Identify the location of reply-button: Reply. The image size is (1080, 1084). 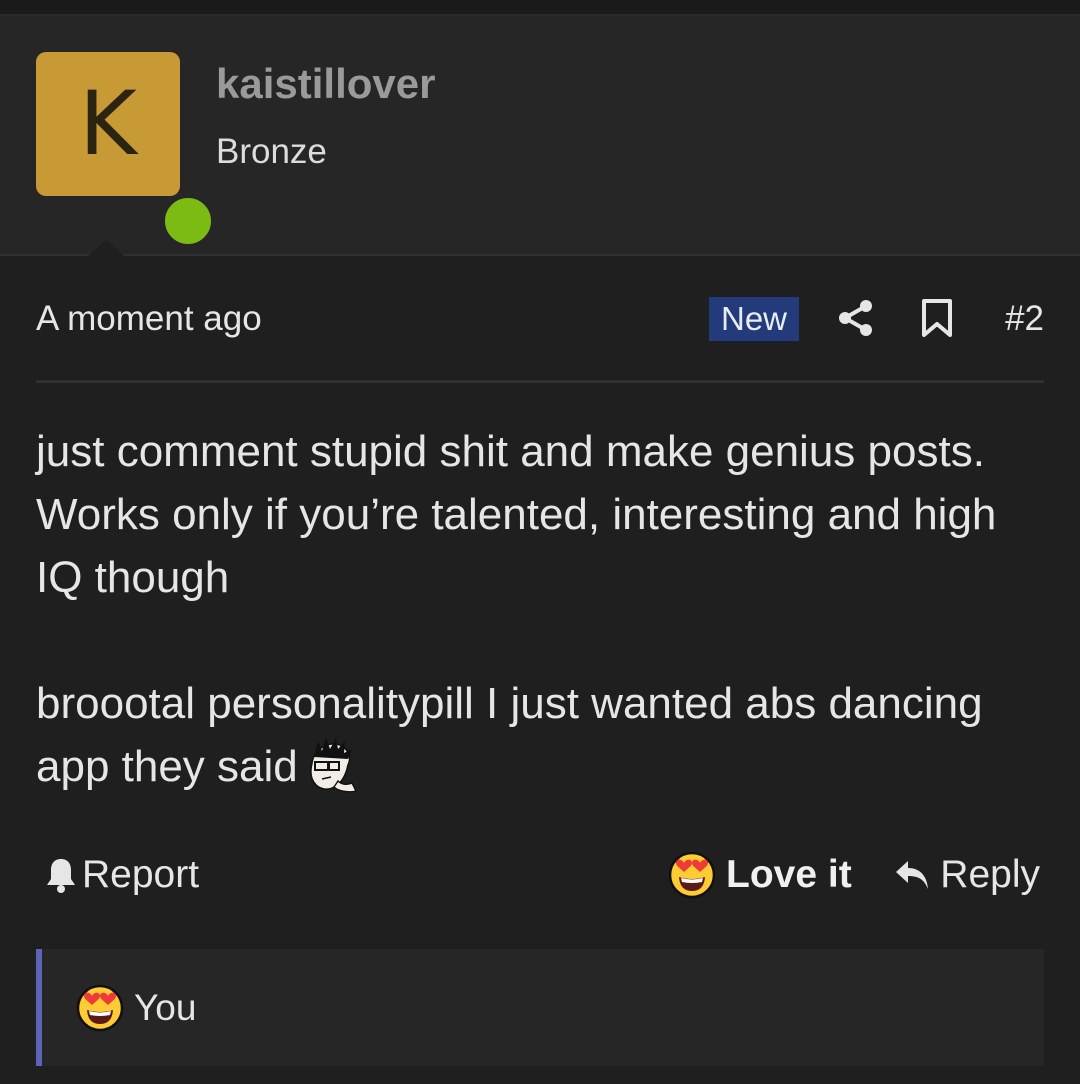
(967, 875).